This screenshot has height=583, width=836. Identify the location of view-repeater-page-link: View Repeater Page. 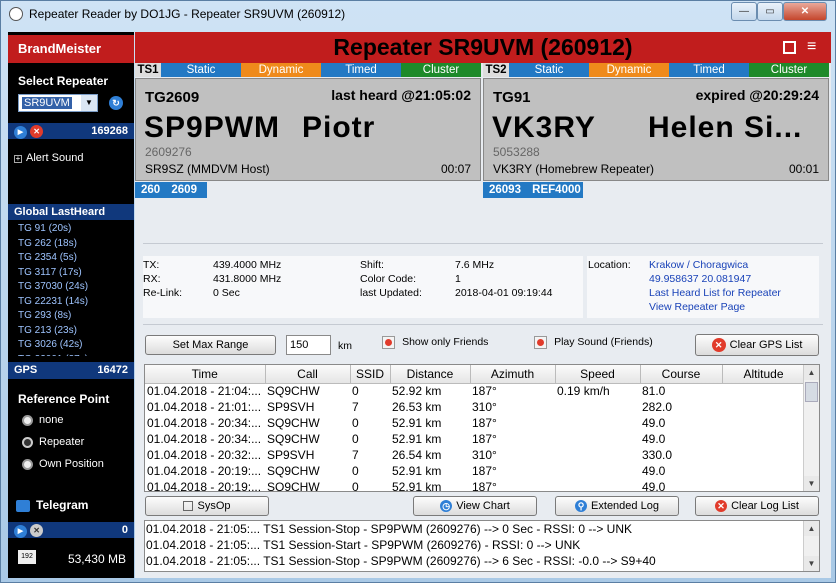
(697, 307).